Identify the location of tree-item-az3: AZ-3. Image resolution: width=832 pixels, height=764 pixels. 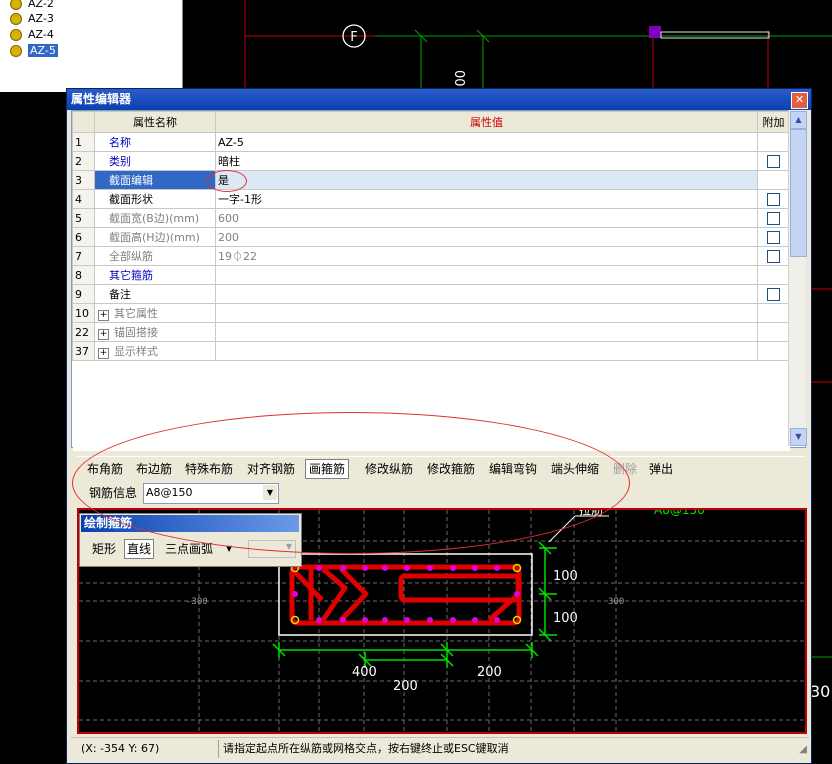
(32, 18).